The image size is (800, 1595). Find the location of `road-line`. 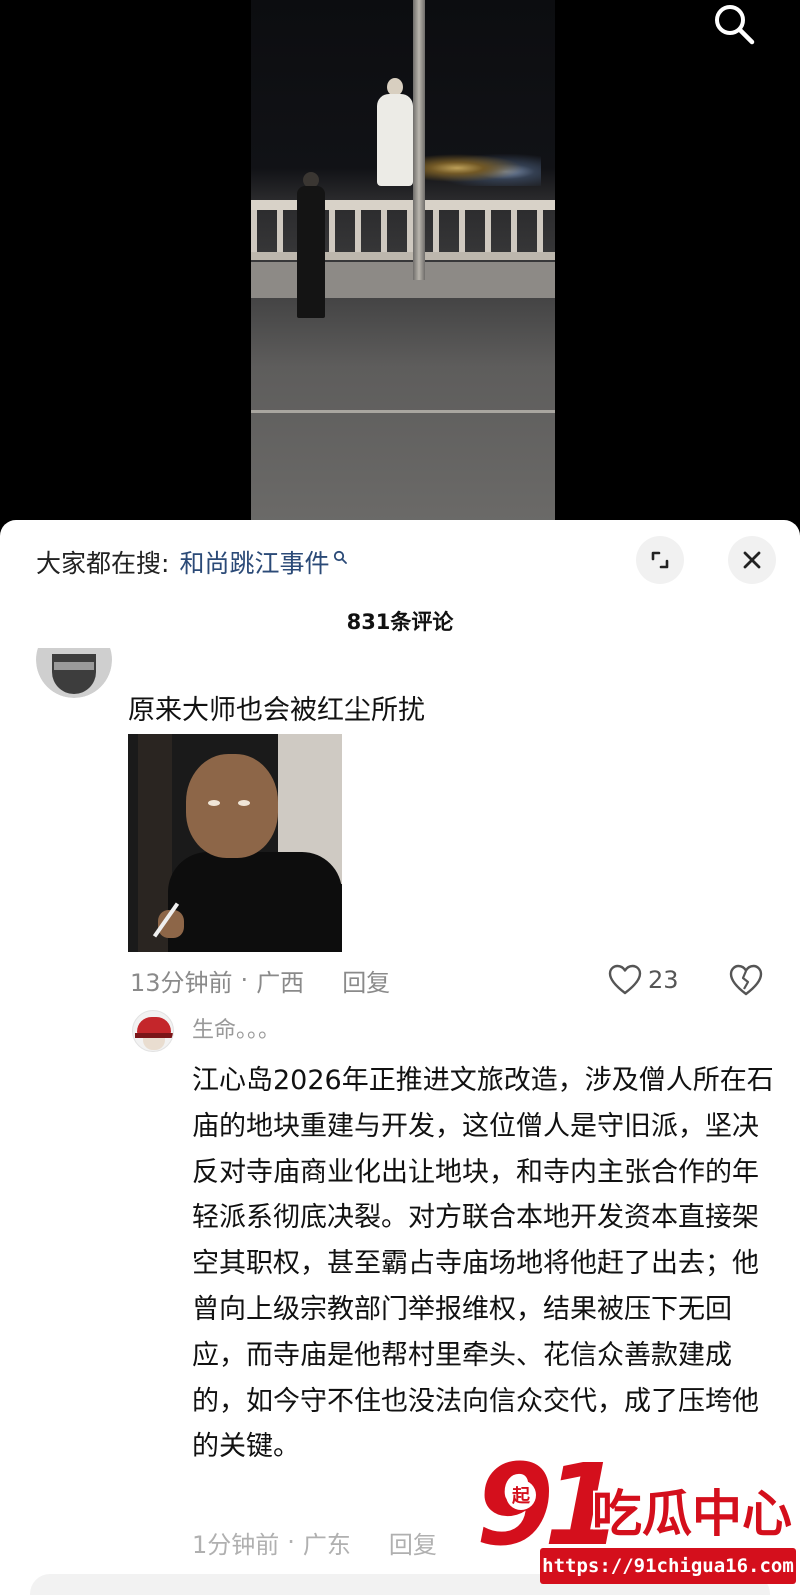

road-line is located at coordinates (403, 411).